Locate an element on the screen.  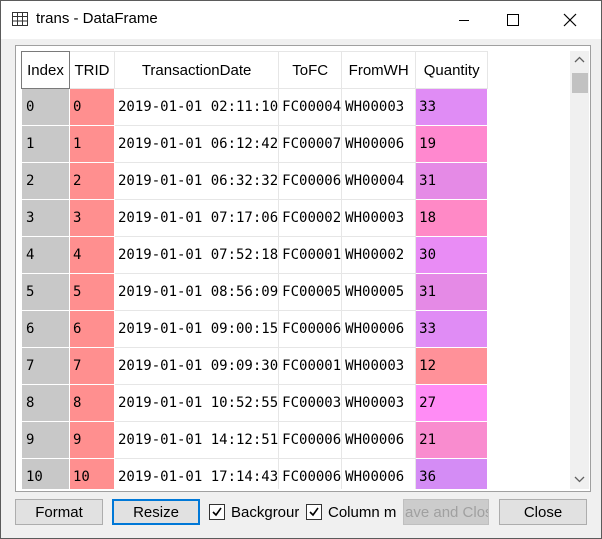
tofc-cell: FC00002 is located at coordinates (310, 218).